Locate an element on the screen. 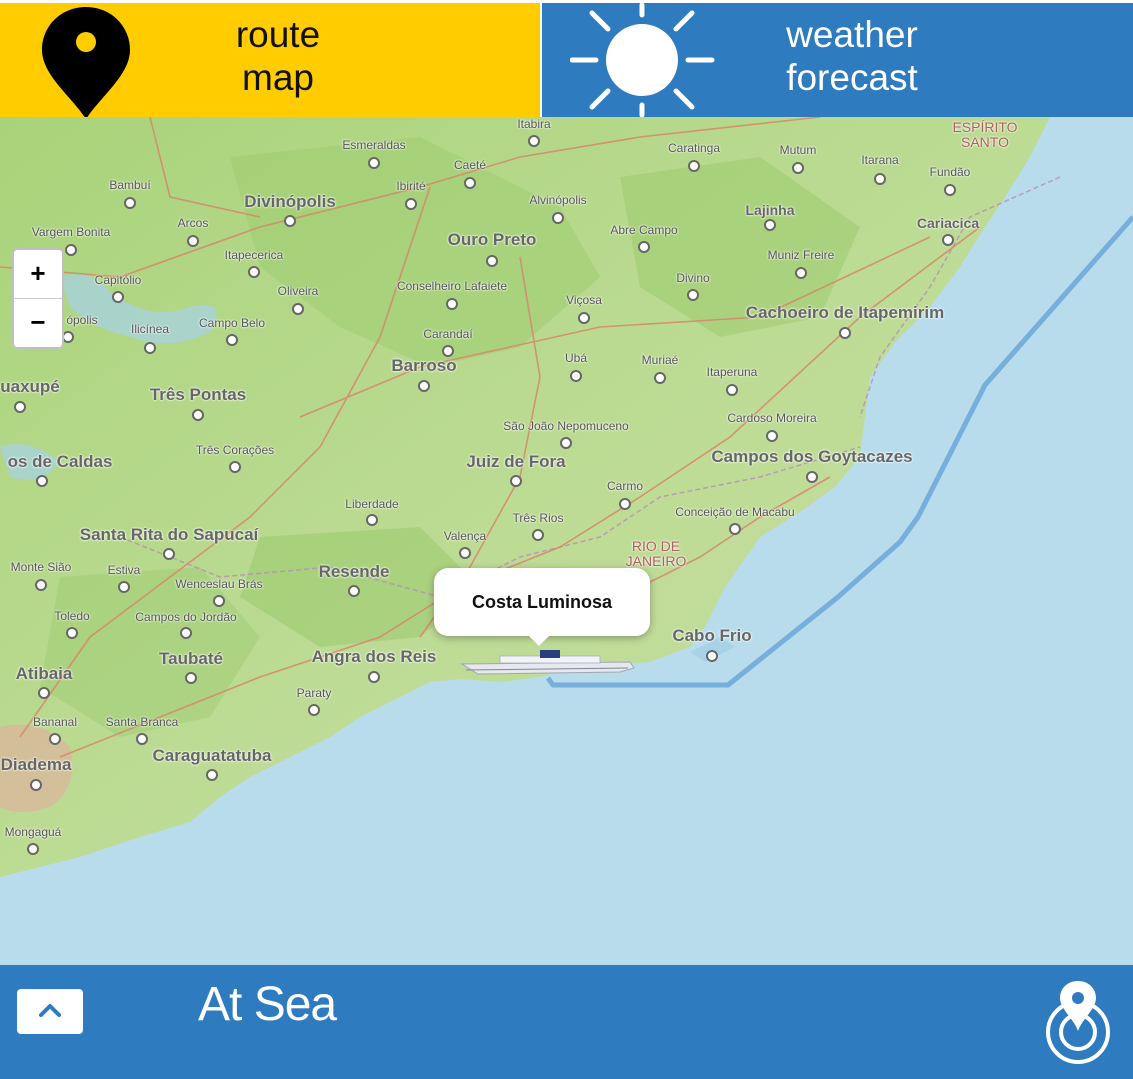 This screenshot has height=1079, width=1133. tab-weather-forecast: weather forecast is located at coordinates (837, 60).